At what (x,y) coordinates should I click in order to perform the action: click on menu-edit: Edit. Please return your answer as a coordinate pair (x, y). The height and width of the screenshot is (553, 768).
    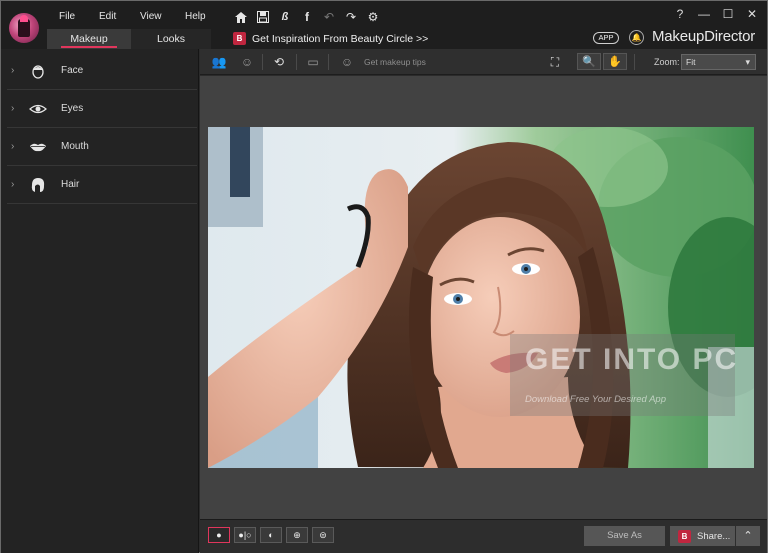
    Looking at the image, I should click on (107, 16).